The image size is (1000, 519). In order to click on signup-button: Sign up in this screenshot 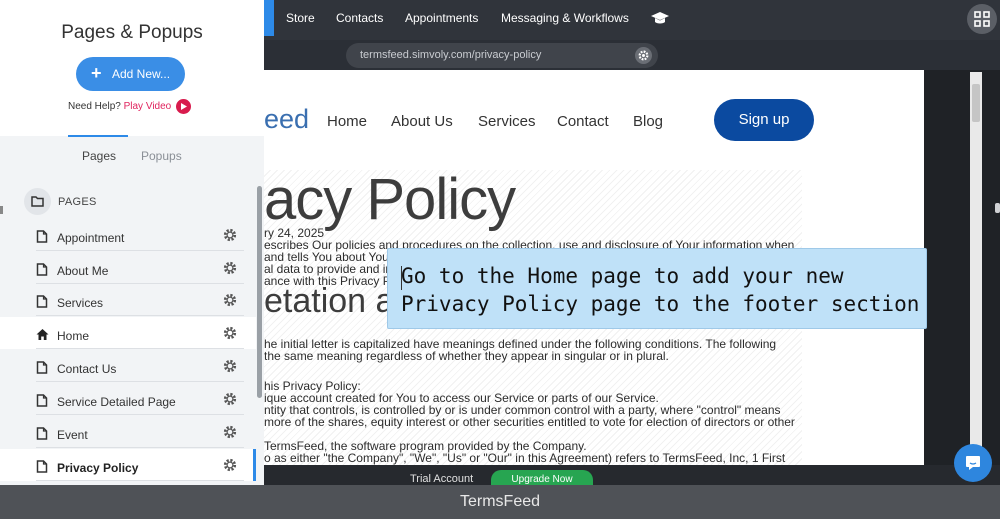, I will do `click(764, 120)`.